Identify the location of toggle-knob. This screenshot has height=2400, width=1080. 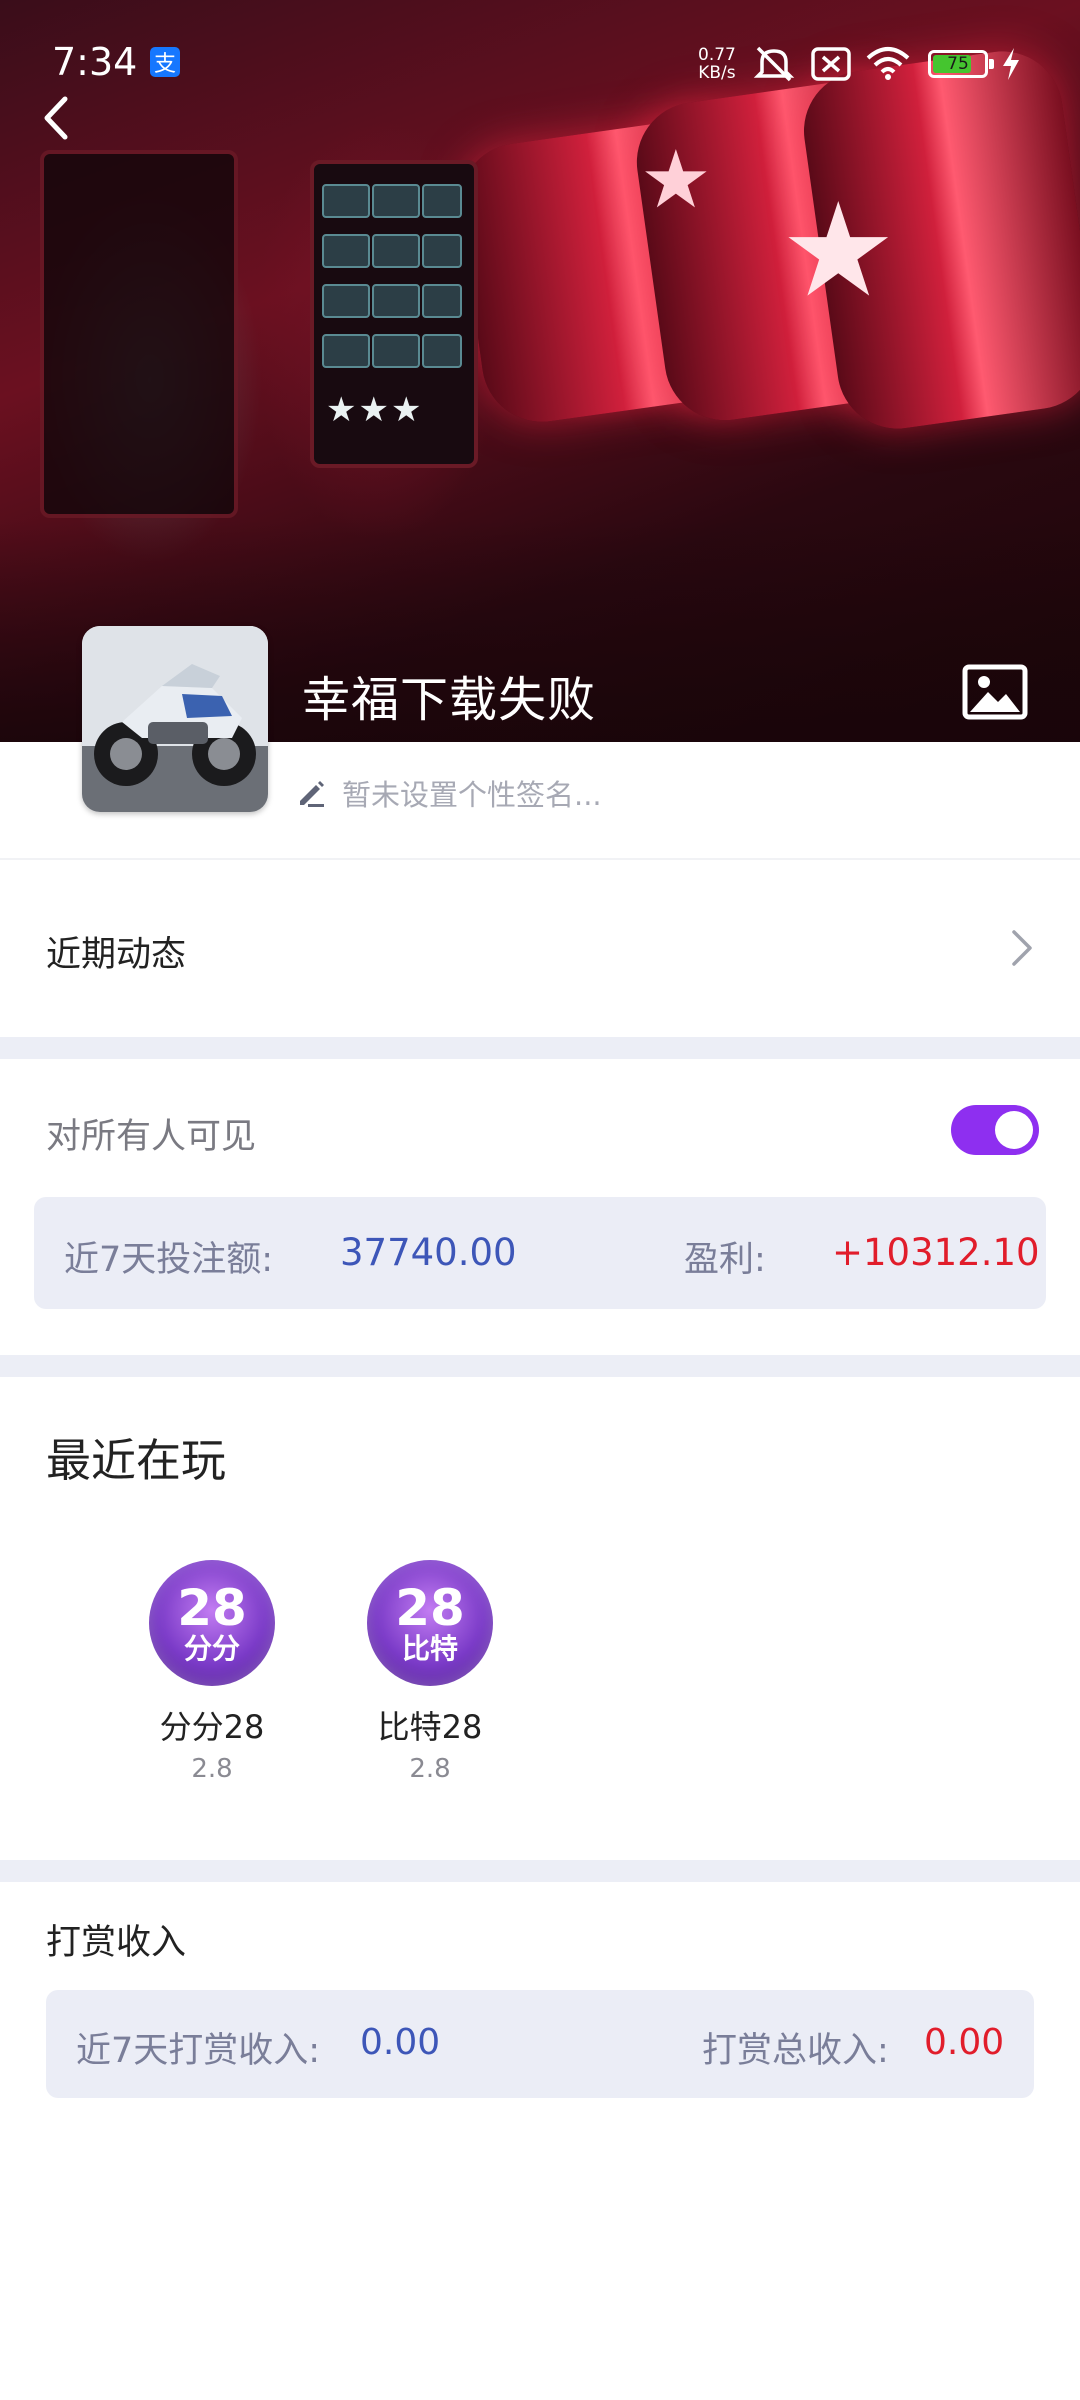
(1014, 1130).